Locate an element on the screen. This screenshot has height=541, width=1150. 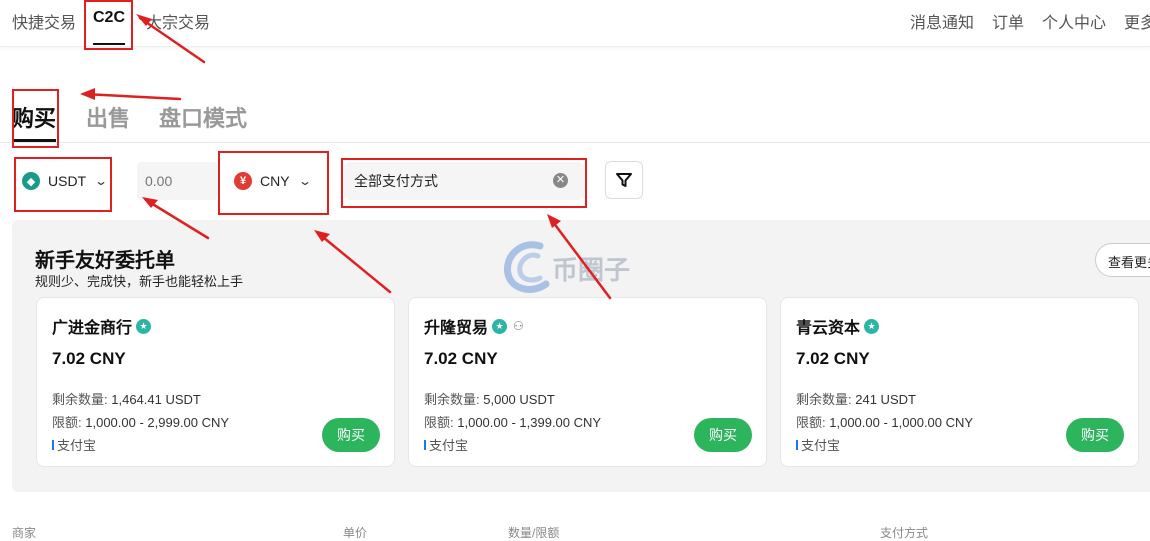
col-quantity-limit: 数量/限额 is located at coordinates (534, 533).